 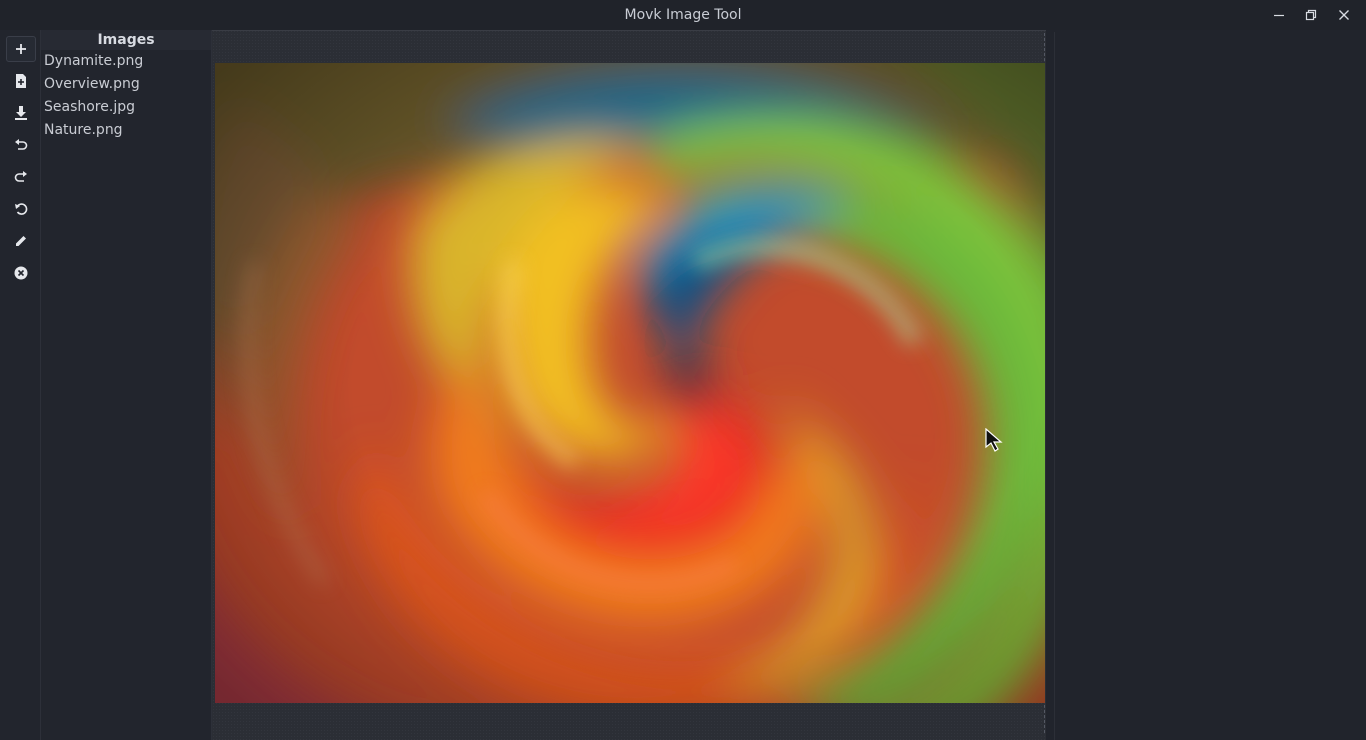 What do you see at coordinates (126, 40) in the screenshot?
I see `images-panel-header: Images` at bounding box center [126, 40].